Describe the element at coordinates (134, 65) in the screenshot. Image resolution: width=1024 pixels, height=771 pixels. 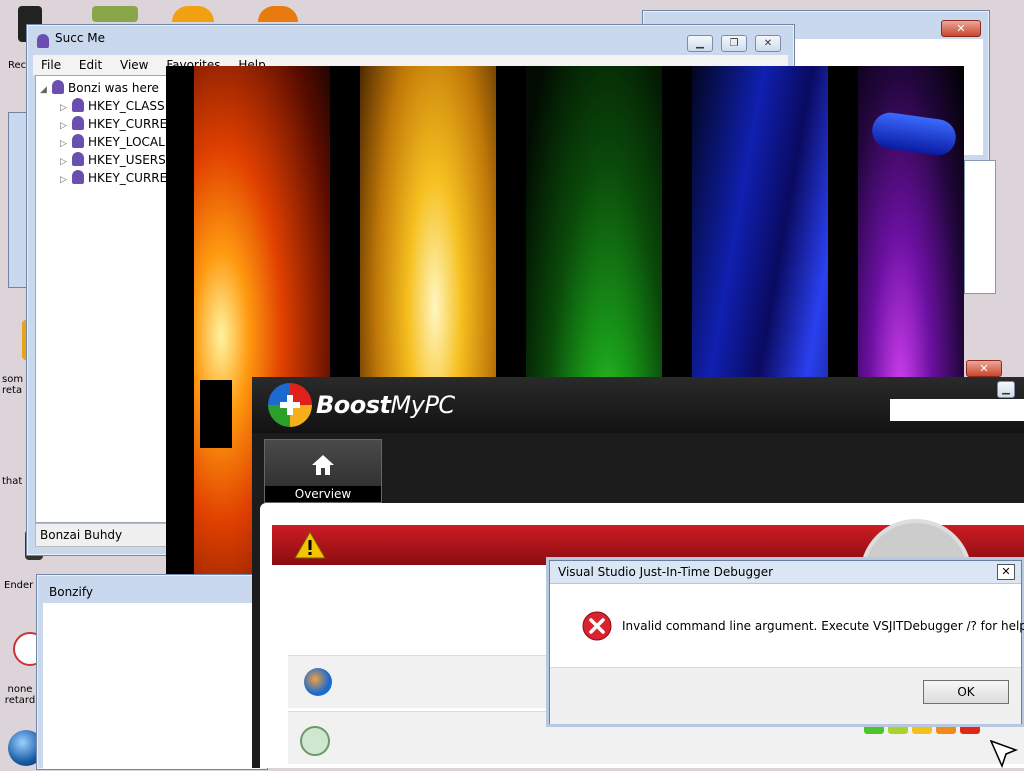
I see `menu-view: View` at that location.